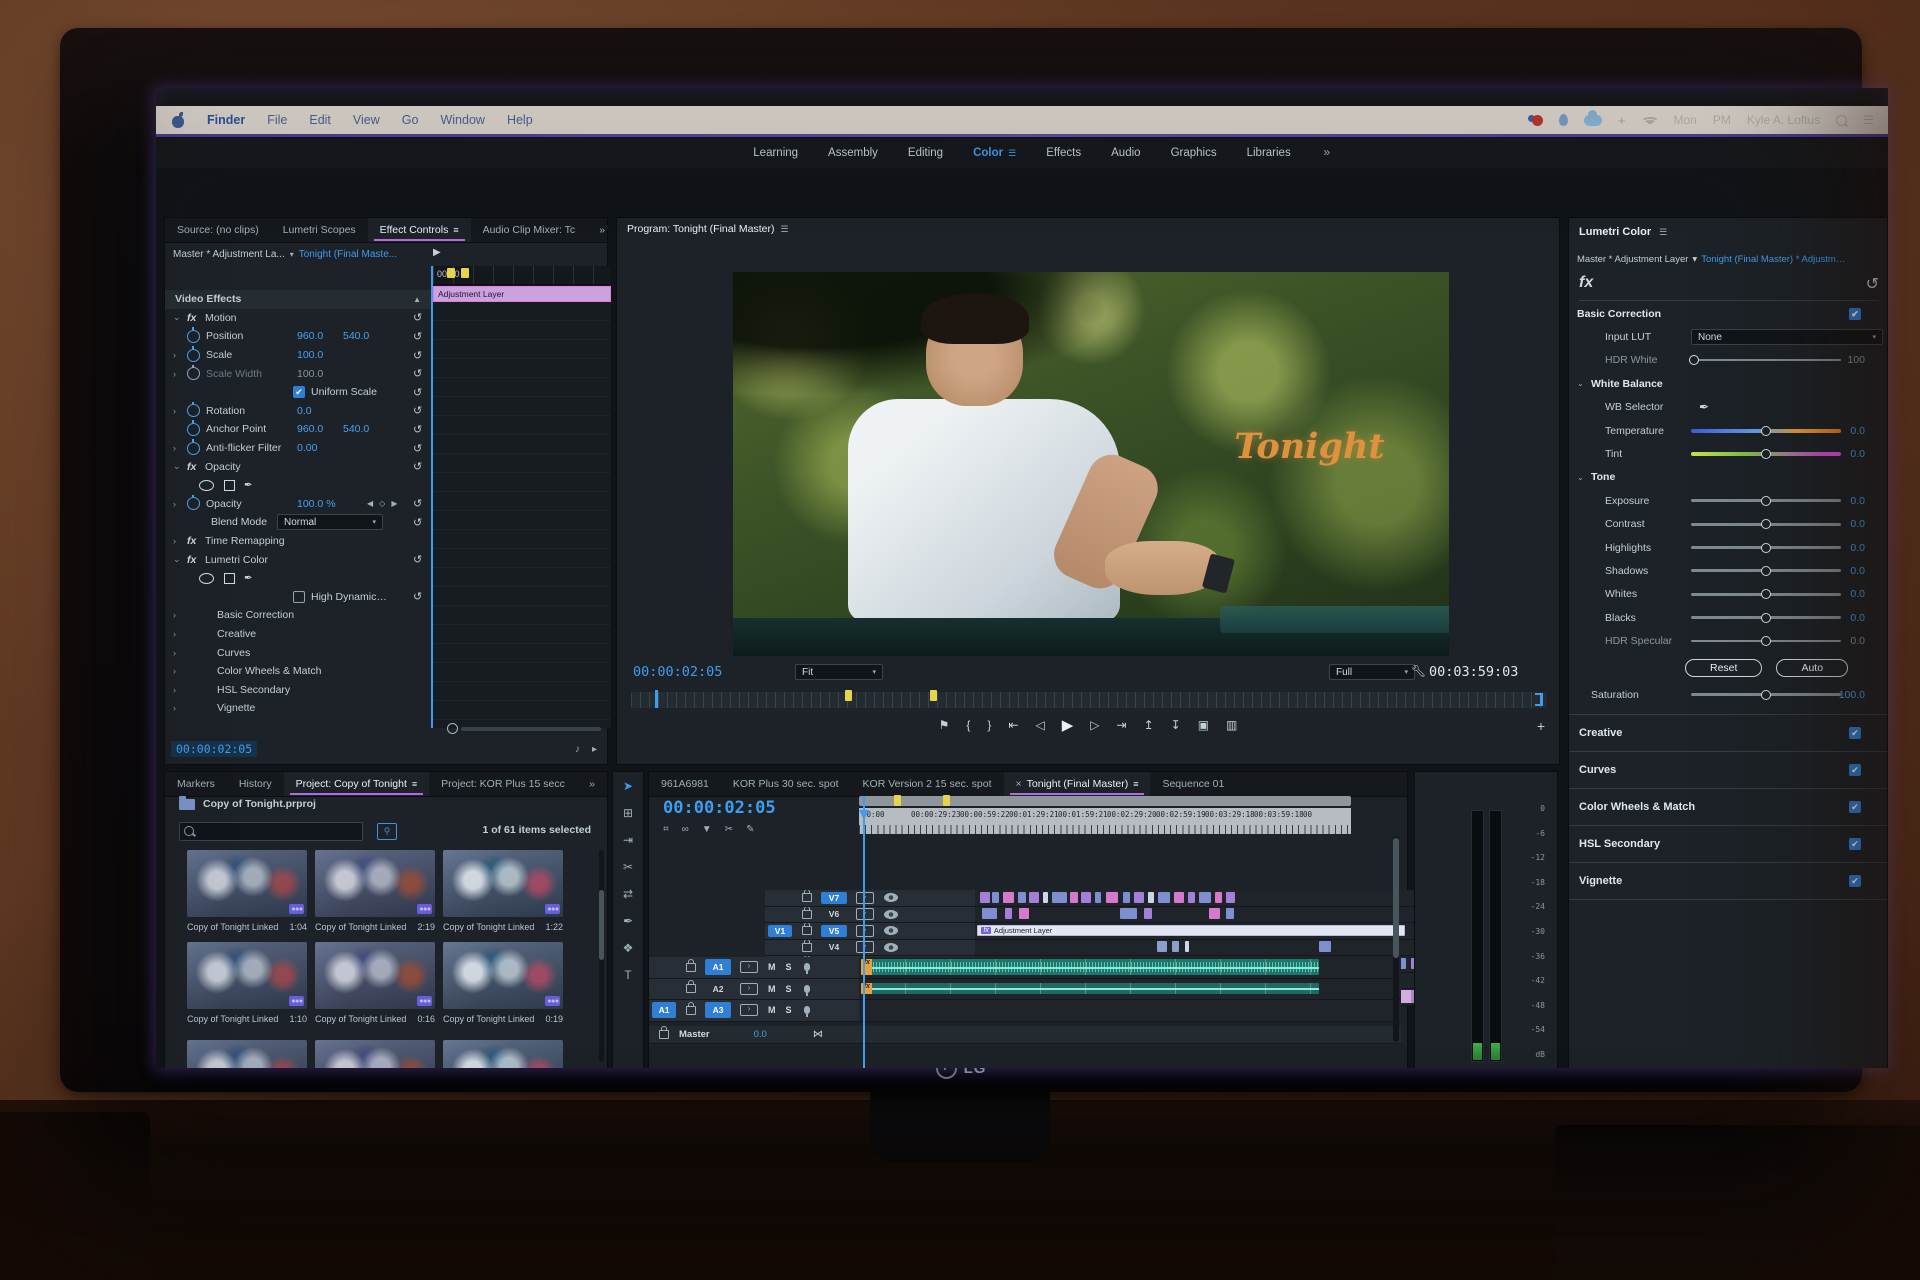 This screenshot has height=1280, width=1920. Describe the element at coordinates (1025, 989) in the screenshot. I see `audio-track-a2: A2 › M Sfx` at that location.